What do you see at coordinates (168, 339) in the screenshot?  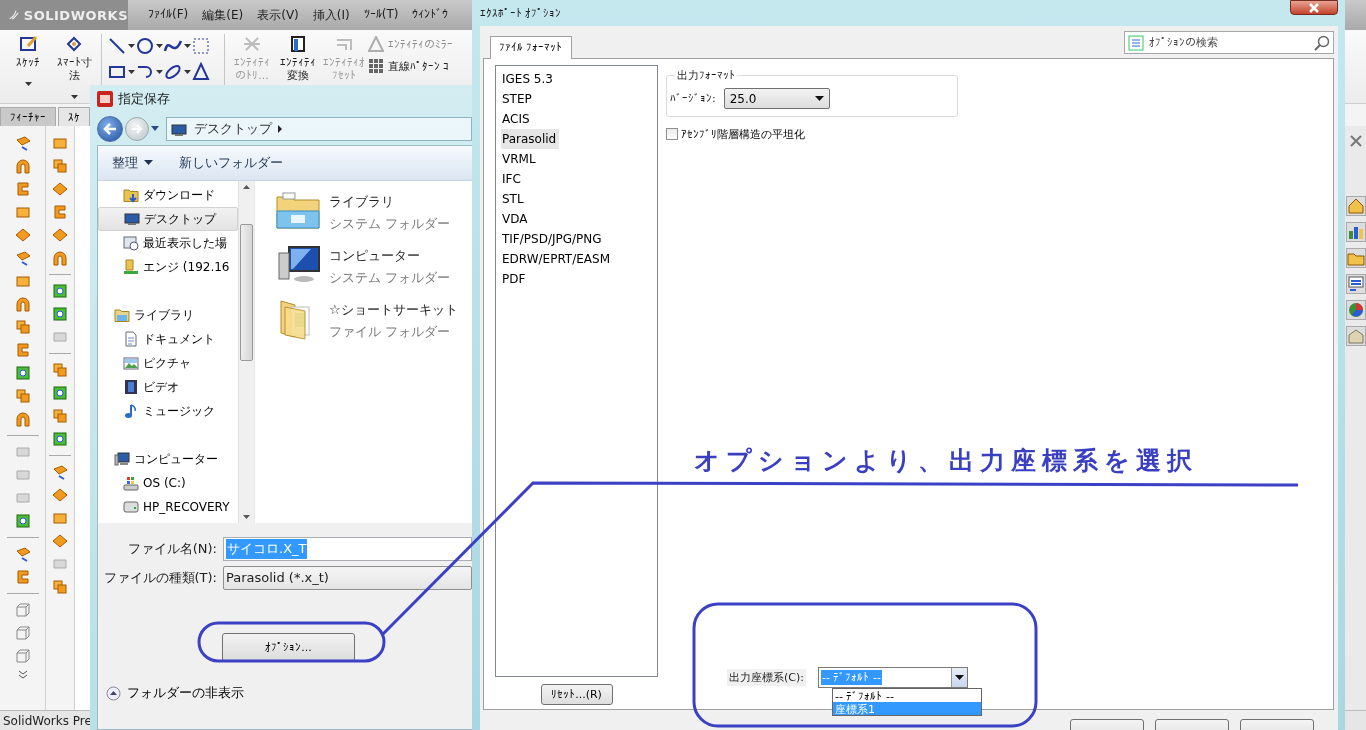 I see `nav-item: ドキュメント` at bounding box center [168, 339].